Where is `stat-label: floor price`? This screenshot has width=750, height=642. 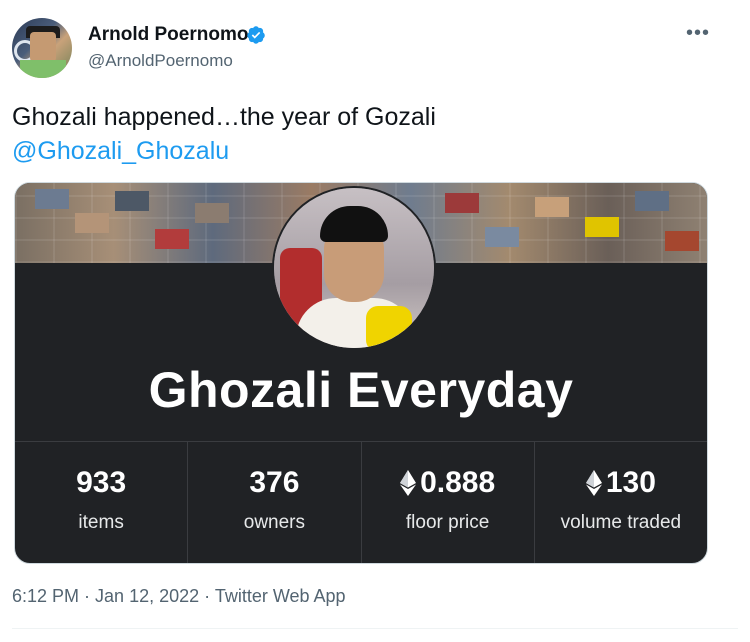
stat-label: floor price is located at coordinates (447, 522).